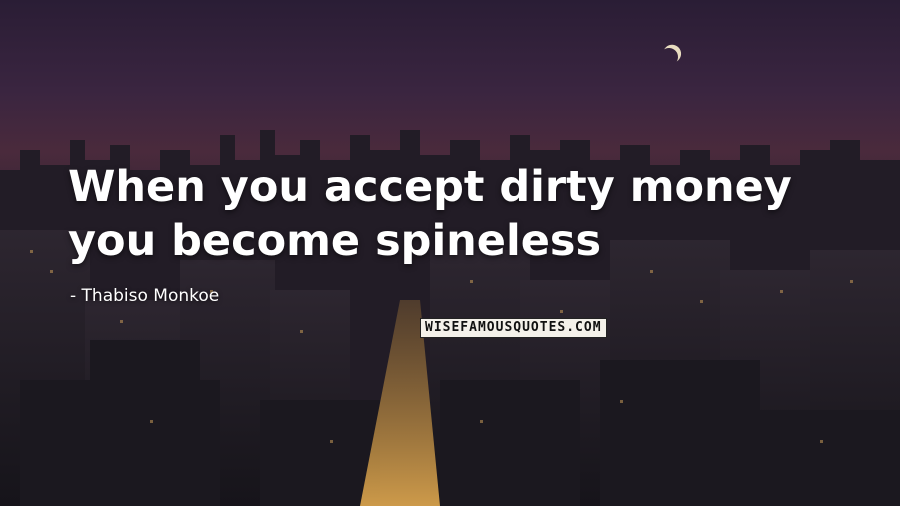 Image resolution: width=900 pixels, height=506 pixels. Describe the element at coordinates (513, 328) in the screenshot. I see `watermark-logo: WISEFAMOUSQUOTES.COM` at that location.